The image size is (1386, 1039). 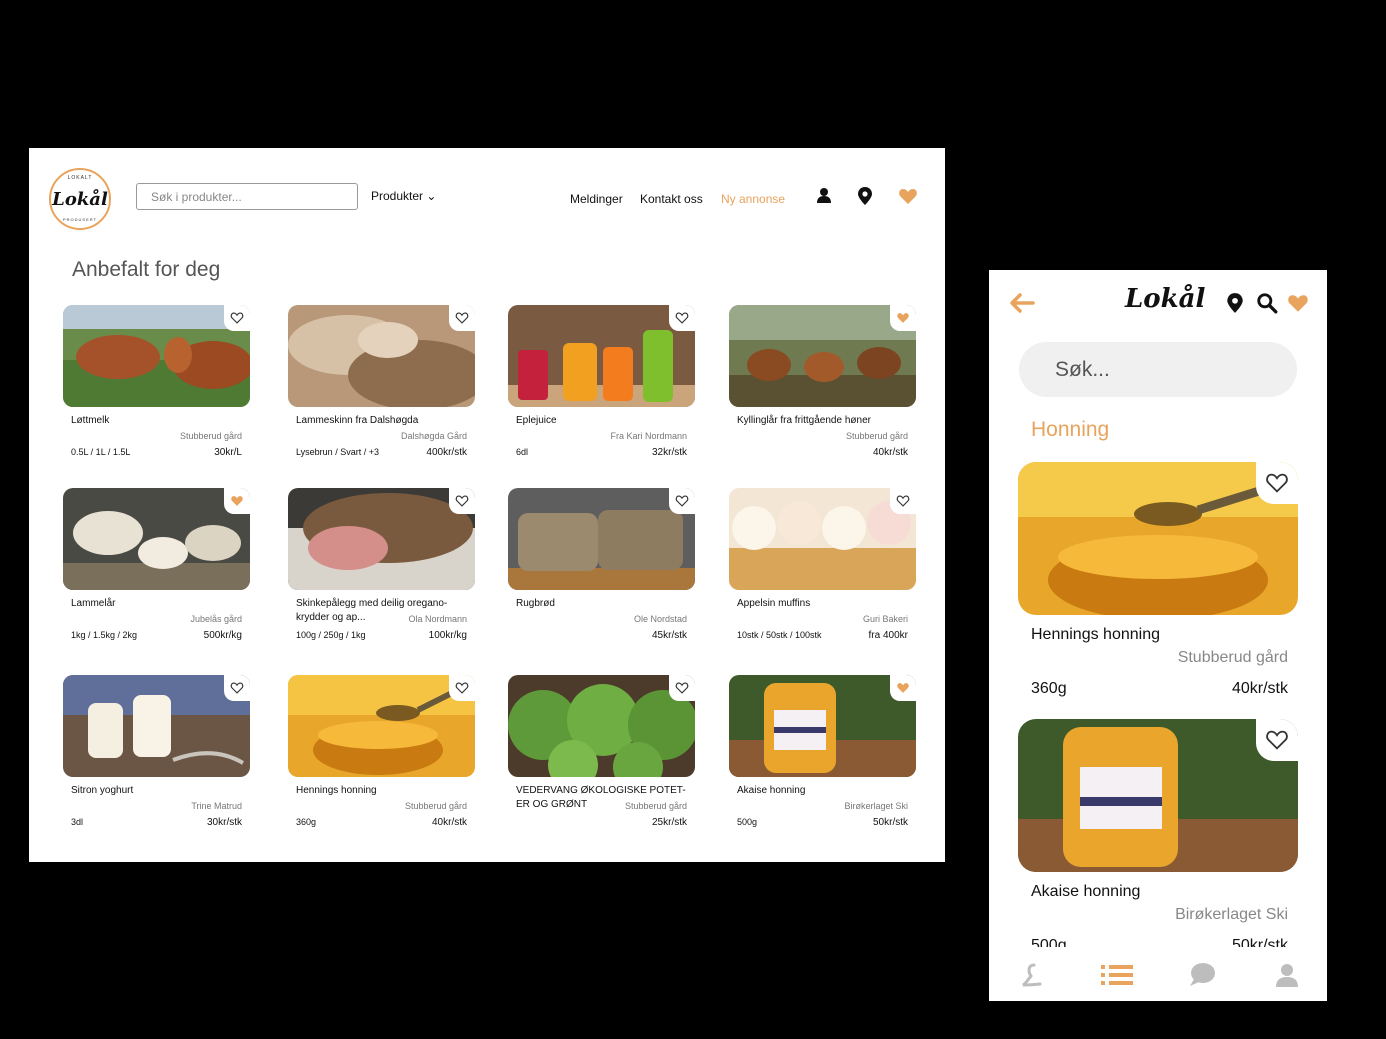 I want to click on product-seller: Guri Bakeri, so click(x=885, y=619).